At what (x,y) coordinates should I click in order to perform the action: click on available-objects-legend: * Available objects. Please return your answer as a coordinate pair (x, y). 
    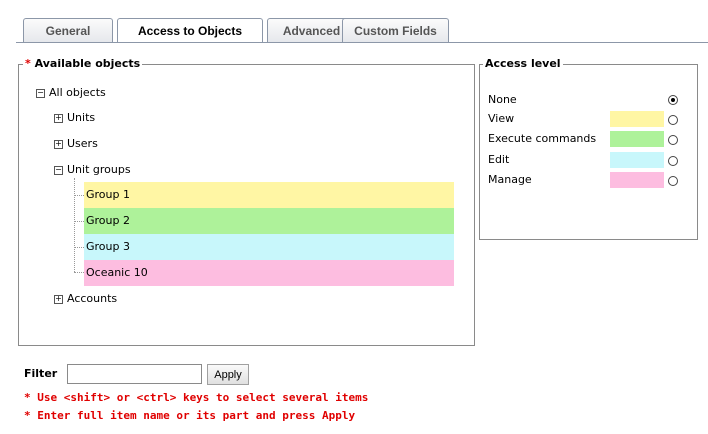
    Looking at the image, I should click on (83, 63).